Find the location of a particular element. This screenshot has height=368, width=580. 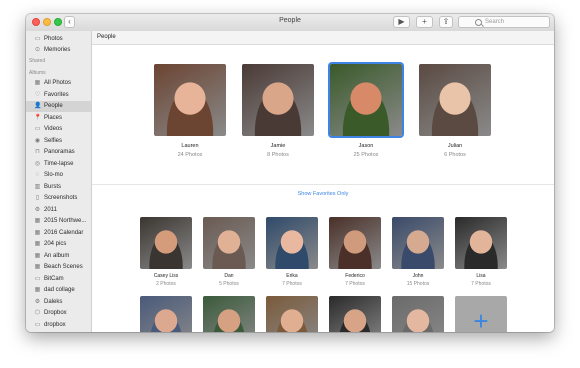

favorite-person-card: Lauren 24 Photos is located at coordinates (190, 111).